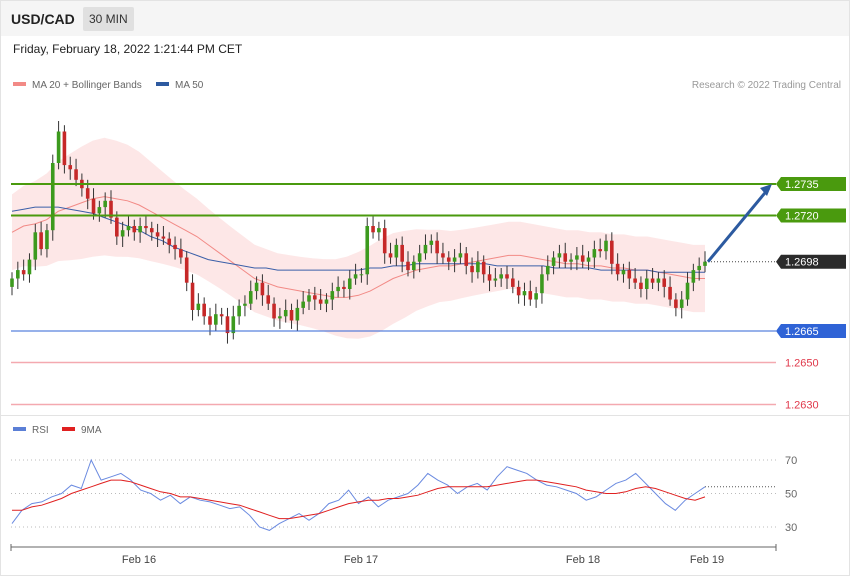  Describe the element at coordinates (361, 560) in the screenshot. I see `x-tick-label: Feb 17` at that location.